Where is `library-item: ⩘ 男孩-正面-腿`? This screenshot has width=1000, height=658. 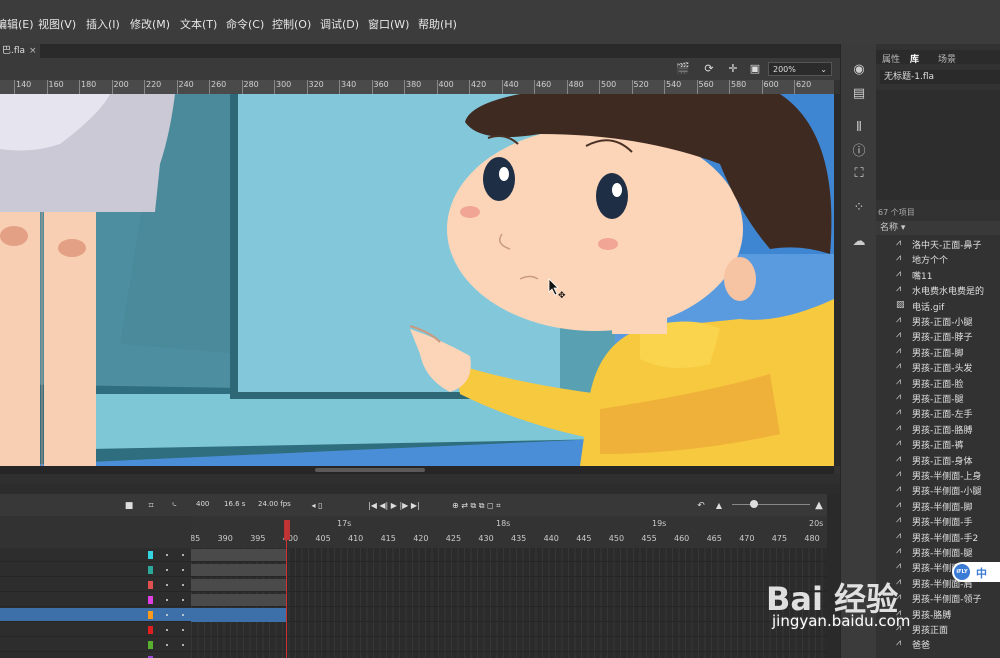
library-item: ⩘ 男孩-正面-腿 is located at coordinates (938, 397).